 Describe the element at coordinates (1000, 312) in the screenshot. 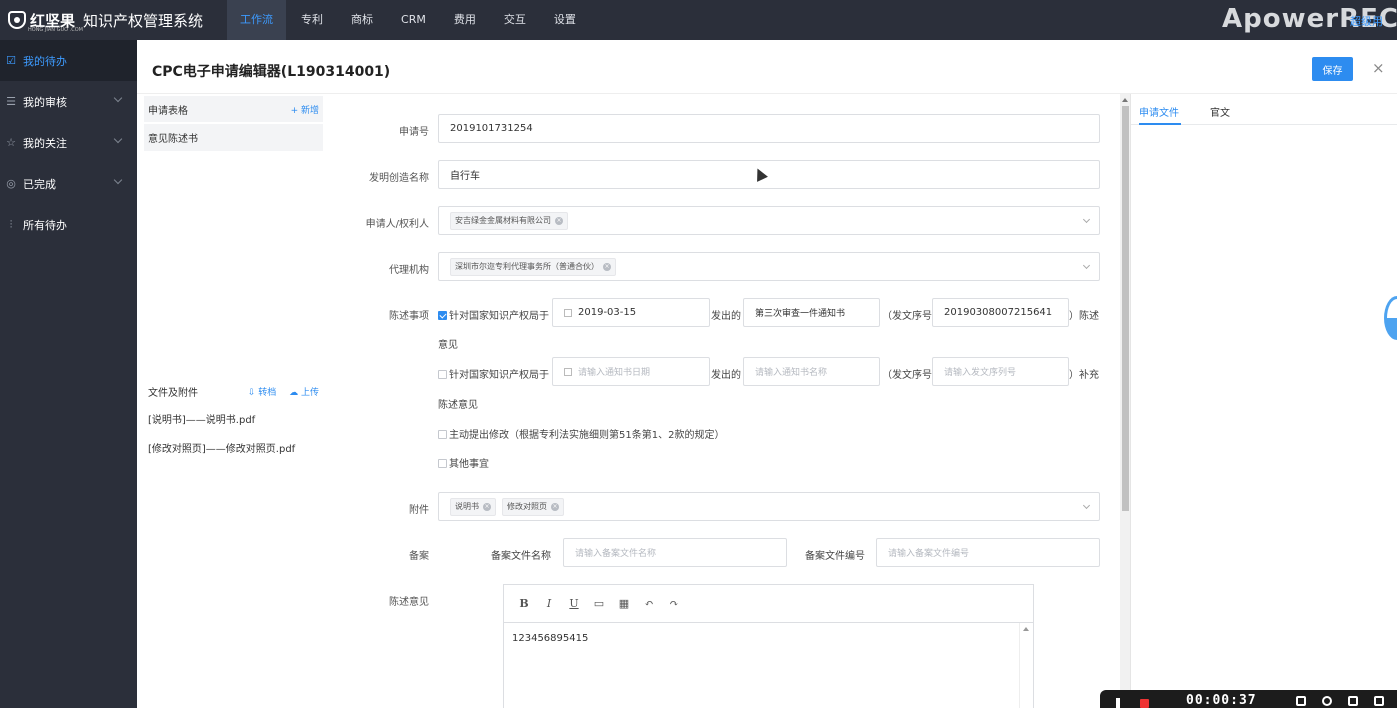

I see `opt1-docno-input: 20190308007215641` at that location.